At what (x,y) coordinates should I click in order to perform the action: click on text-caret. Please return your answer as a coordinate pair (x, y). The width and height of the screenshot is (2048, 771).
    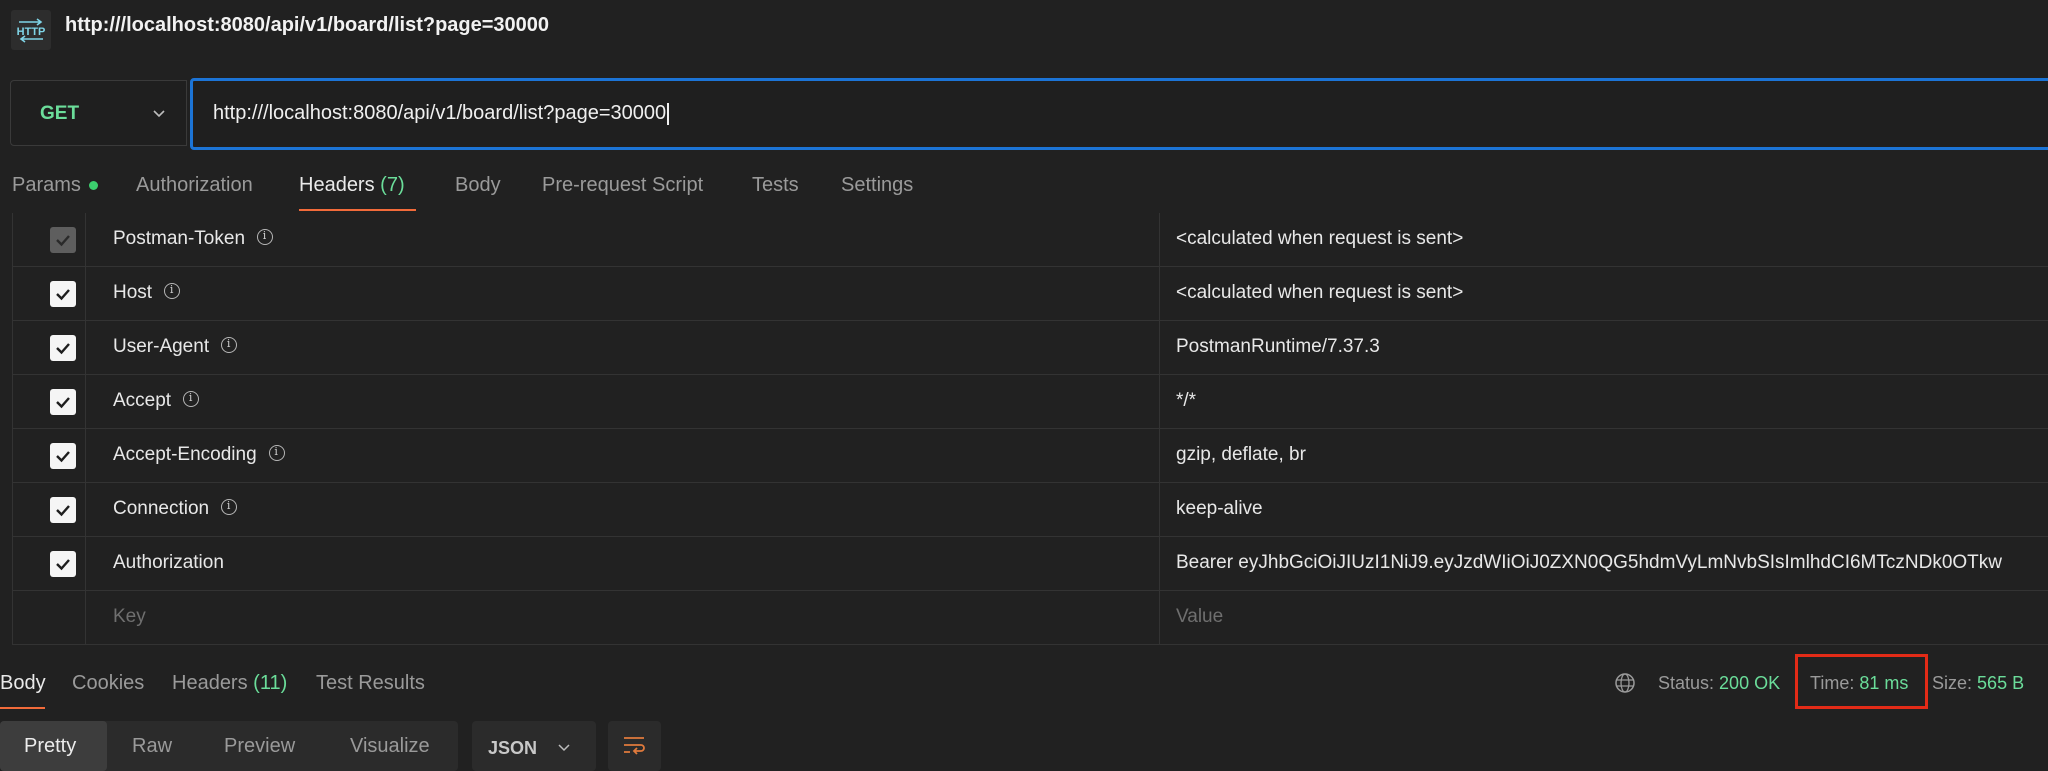
    Looking at the image, I should click on (668, 113).